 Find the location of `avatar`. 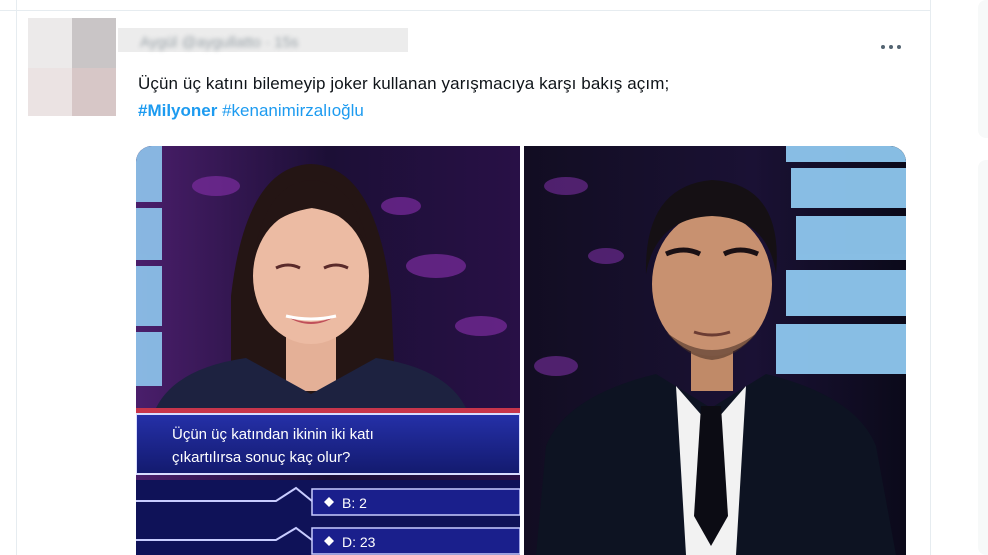

avatar is located at coordinates (72, 67).